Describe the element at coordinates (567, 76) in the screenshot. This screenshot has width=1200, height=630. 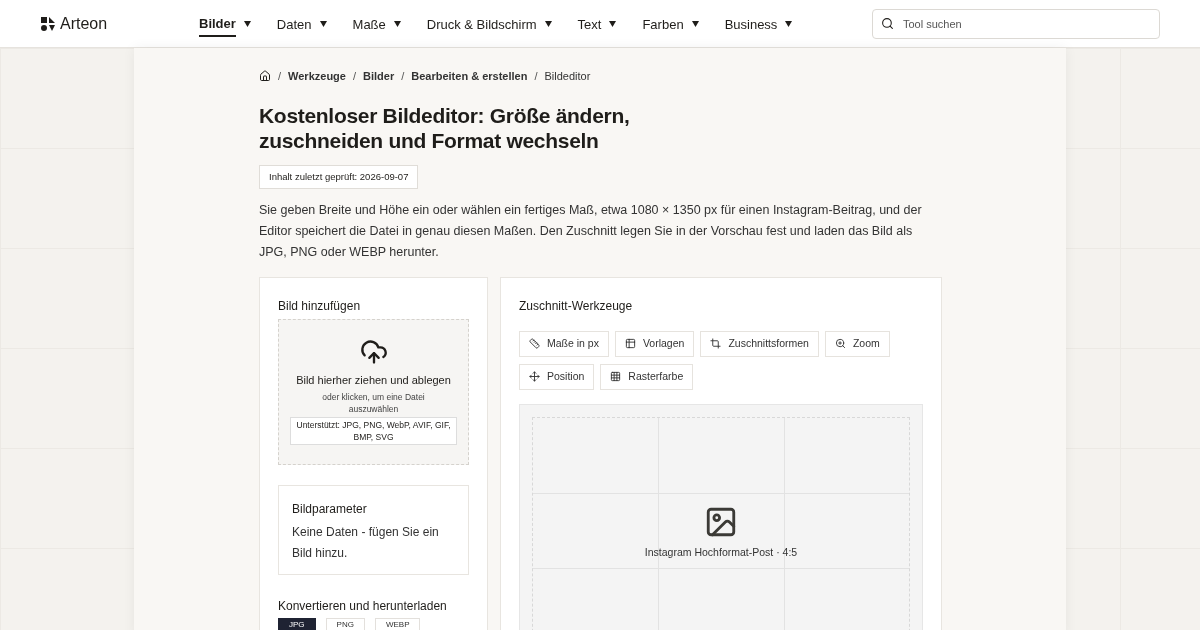
I see `breadcrumb-link: Bildeditor` at that location.